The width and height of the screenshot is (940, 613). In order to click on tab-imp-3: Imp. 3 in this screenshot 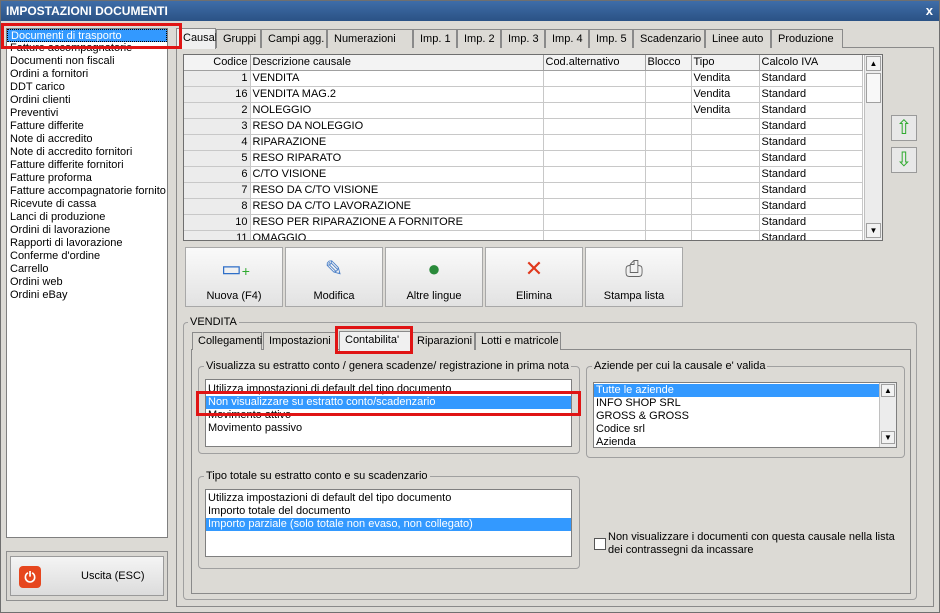, I will do `click(523, 38)`.